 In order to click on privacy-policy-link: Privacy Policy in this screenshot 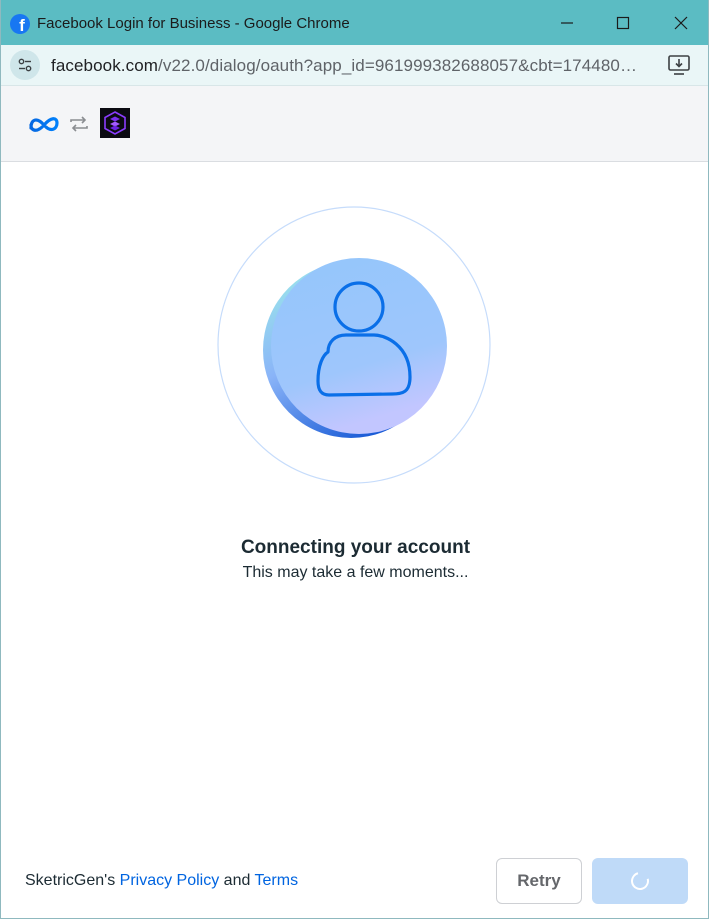, I will do `click(170, 880)`.